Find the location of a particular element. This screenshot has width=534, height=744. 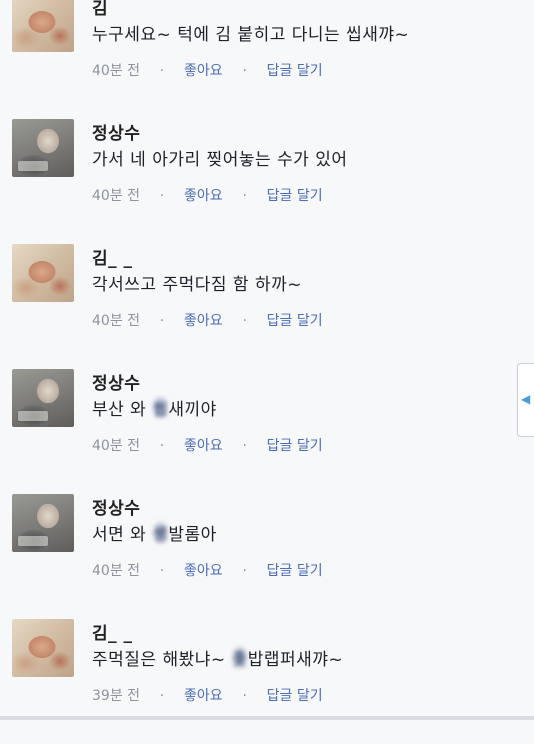

comment-text-part: 밥랩퍼새꺄~ is located at coordinates (295, 660).